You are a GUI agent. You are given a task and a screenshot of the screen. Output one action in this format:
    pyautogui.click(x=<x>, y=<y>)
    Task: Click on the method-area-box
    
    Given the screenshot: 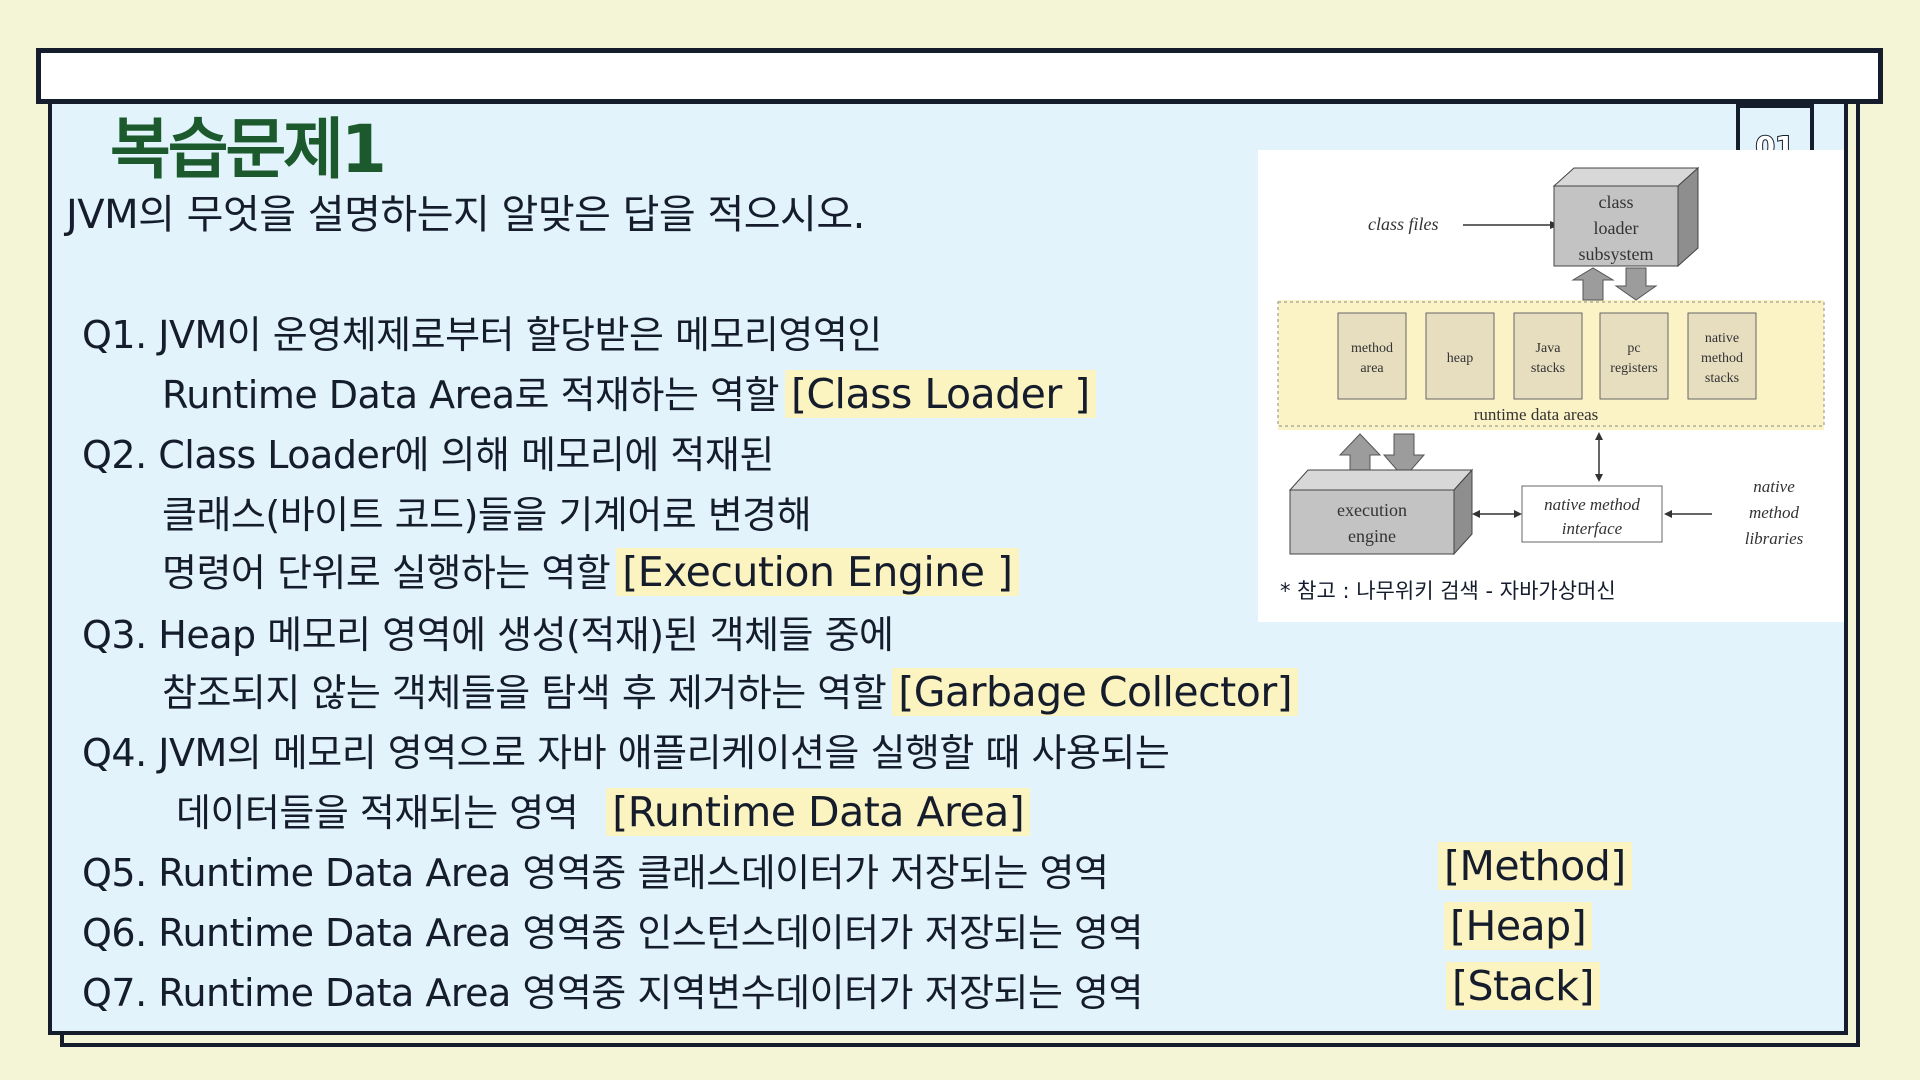 What is the action you would take?
    pyautogui.click(x=1372, y=356)
    